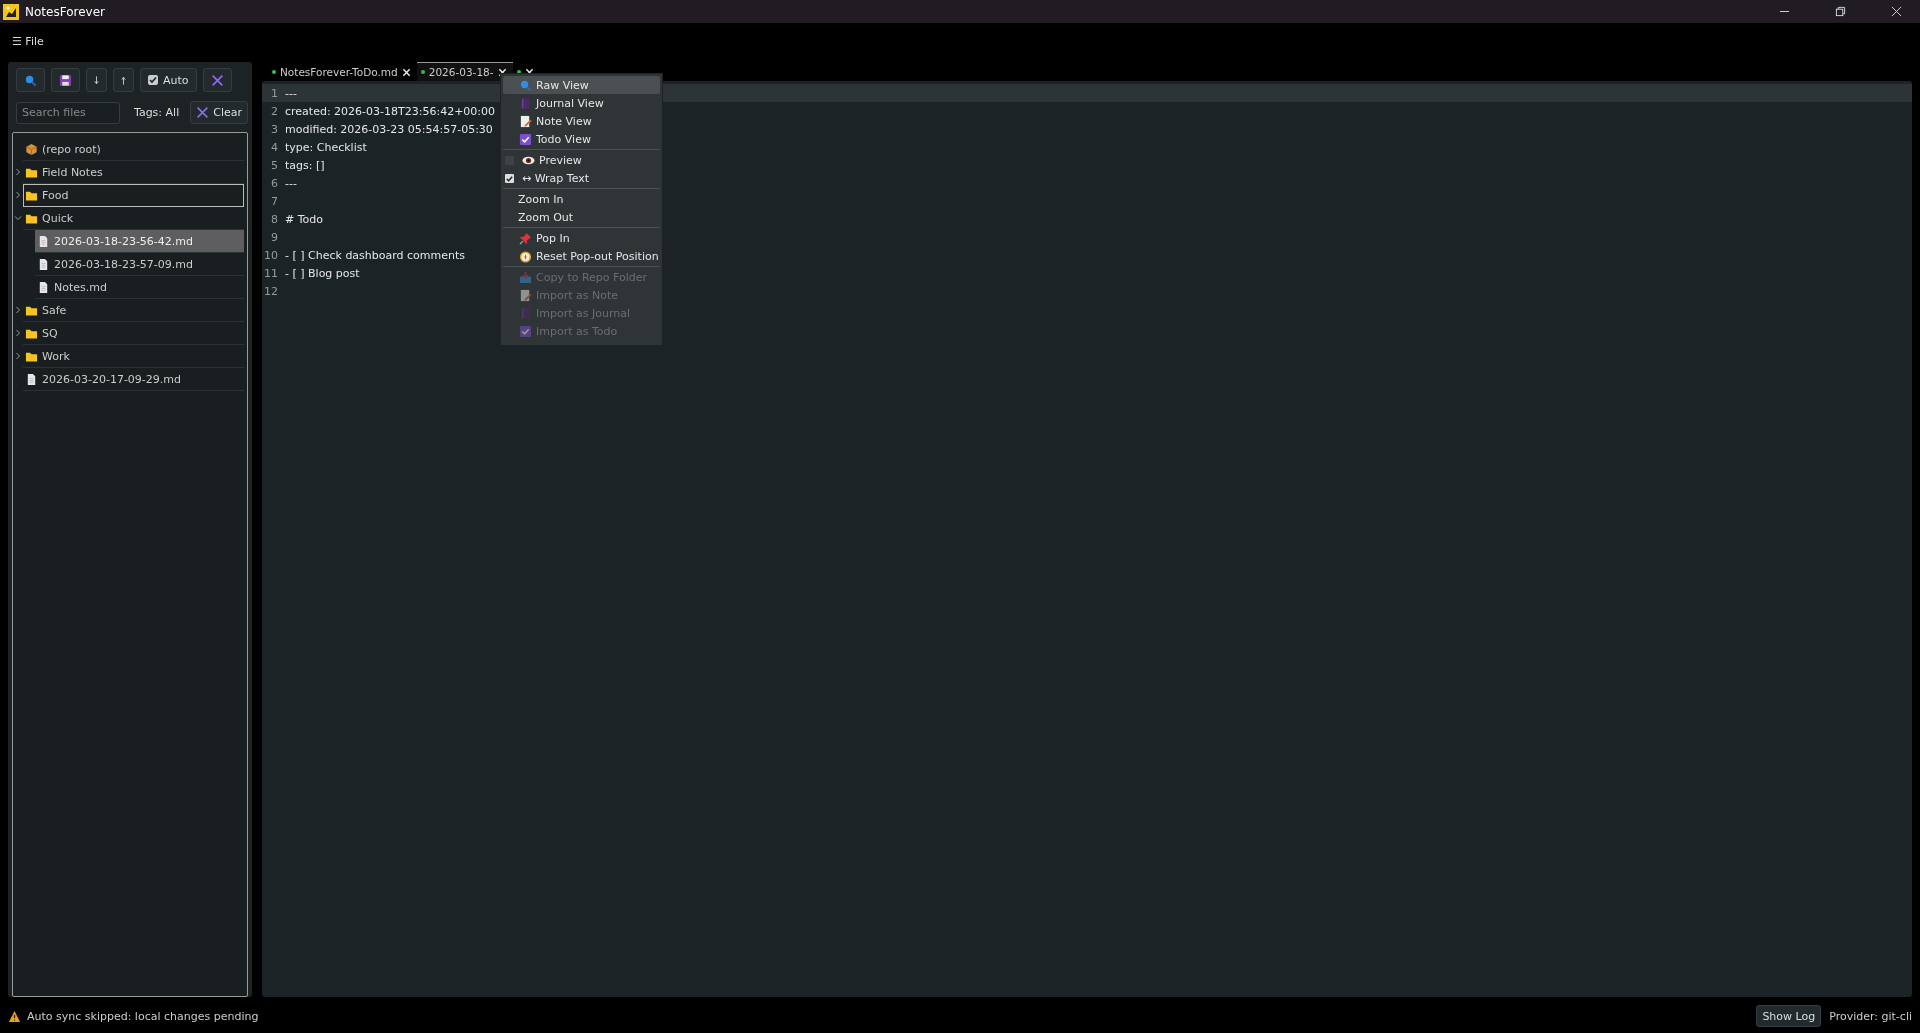 Image resolution: width=1920 pixels, height=1033 pixels. What do you see at coordinates (133, 149) in the screenshot?
I see `repo-root-item: (repo root)` at bounding box center [133, 149].